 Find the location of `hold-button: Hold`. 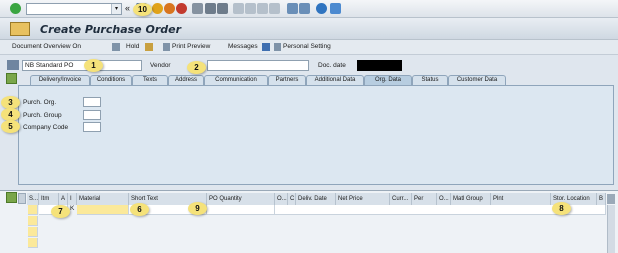

hold-button: Hold is located at coordinates (132, 46).